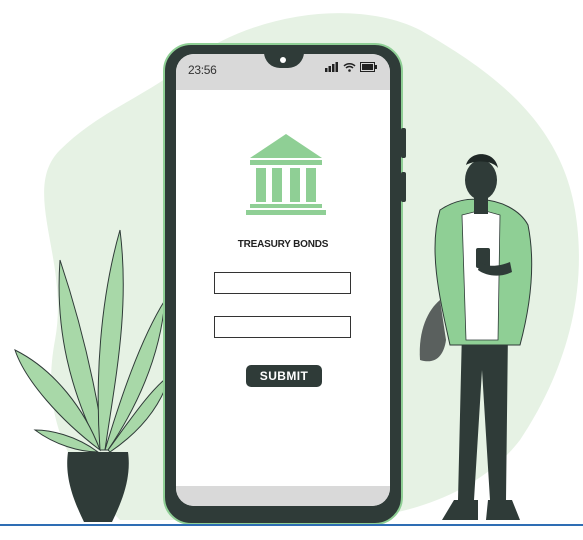 This screenshot has width=583, height=540. Describe the element at coordinates (283, 244) in the screenshot. I see `app-title: TREASURY BONDS` at that location.